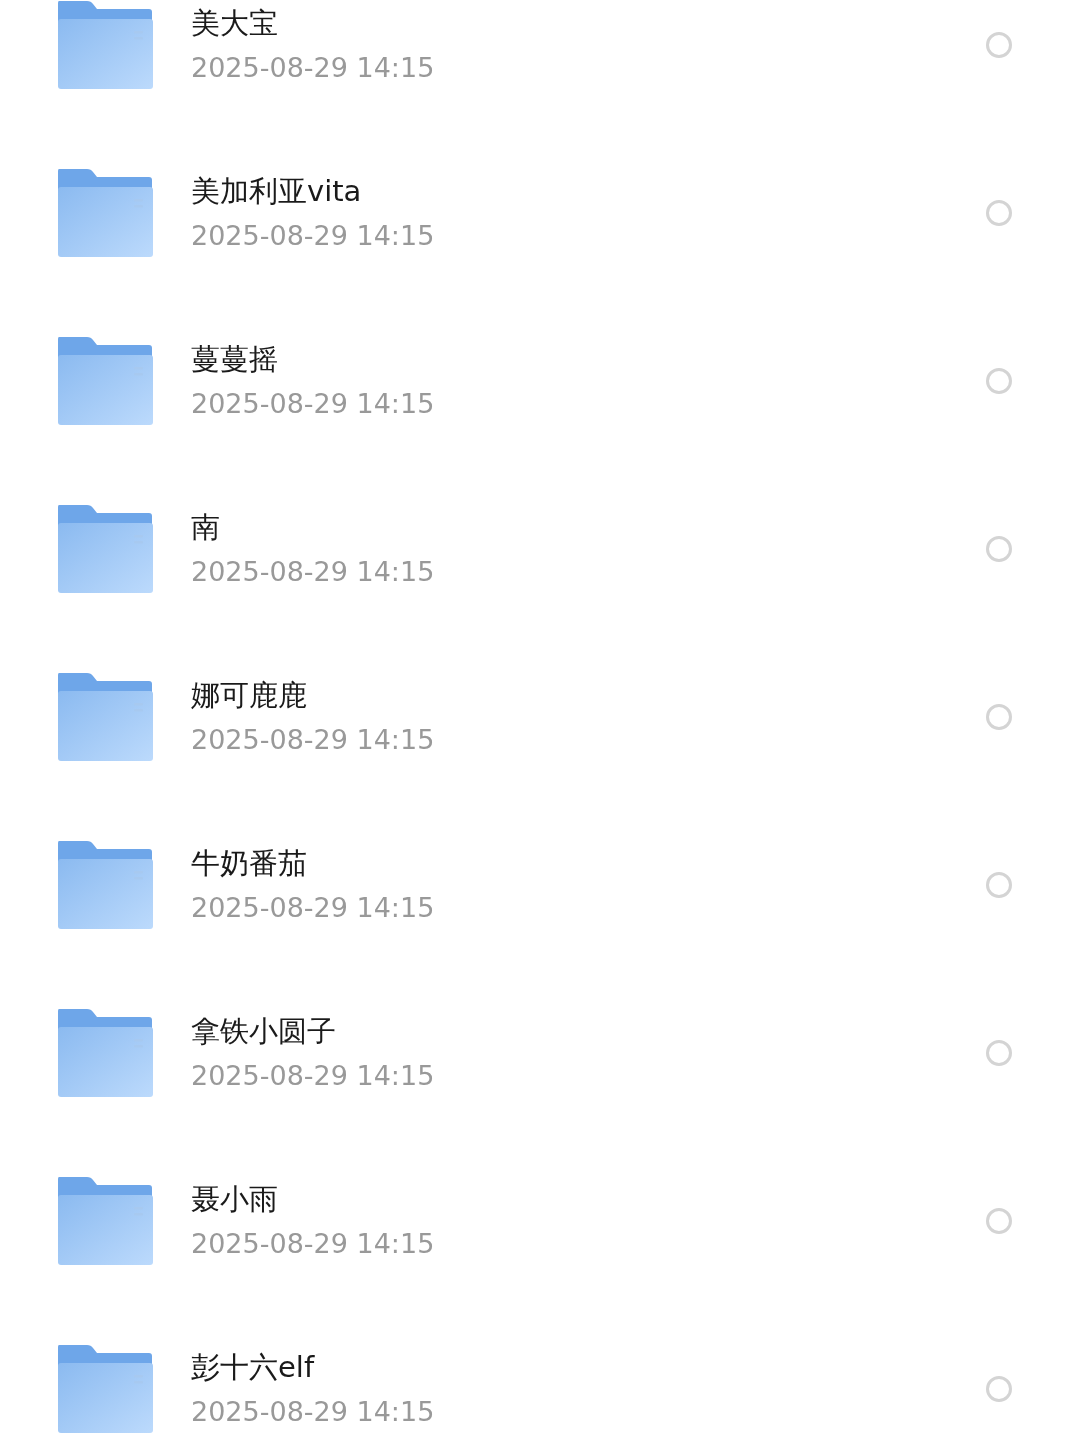  Describe the element at coordinates (234, 1199) in the screenshot. I see `folder-name: 聂小雨` at that location.